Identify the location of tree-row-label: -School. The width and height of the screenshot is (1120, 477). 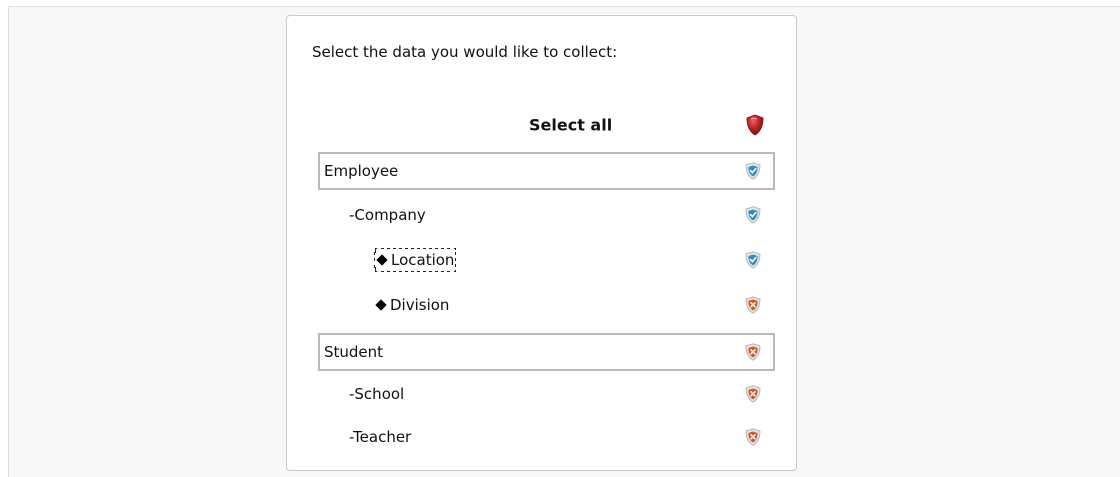
(376, 394).